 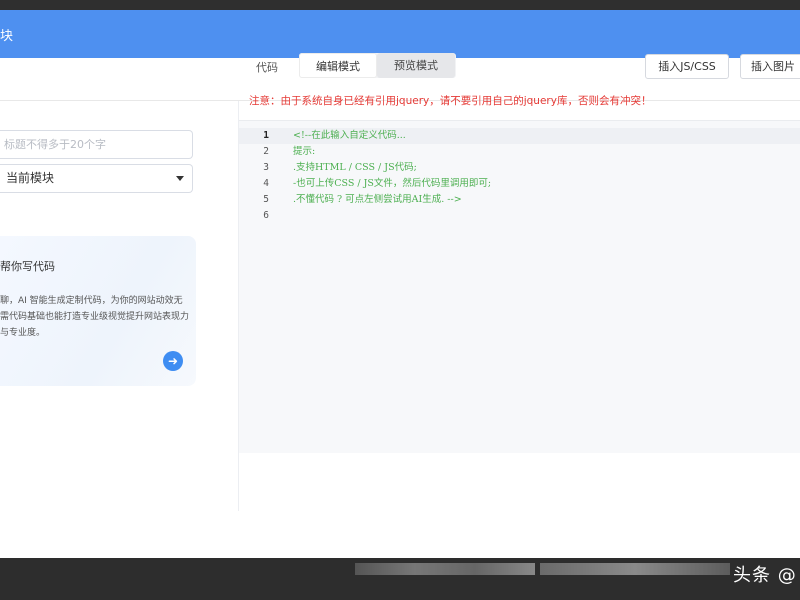 I want to click on tab-preview-mode: 预览模式, so click(x=416, y=65).